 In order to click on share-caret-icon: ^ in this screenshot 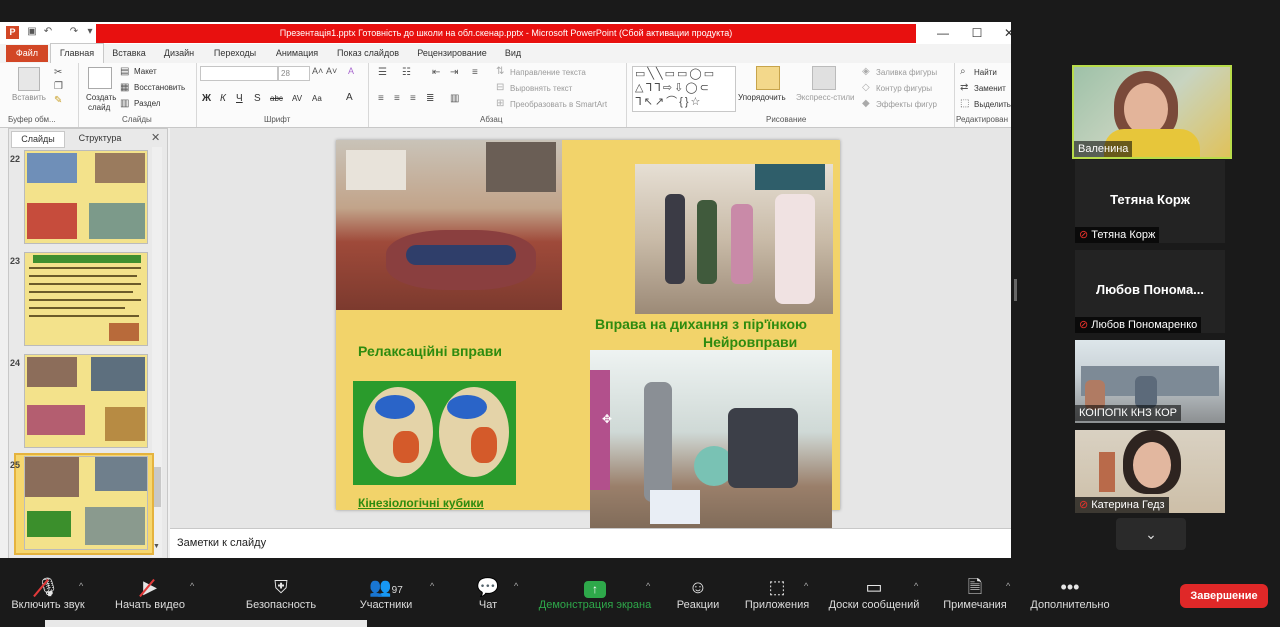, I will do `click(648, 586)`.